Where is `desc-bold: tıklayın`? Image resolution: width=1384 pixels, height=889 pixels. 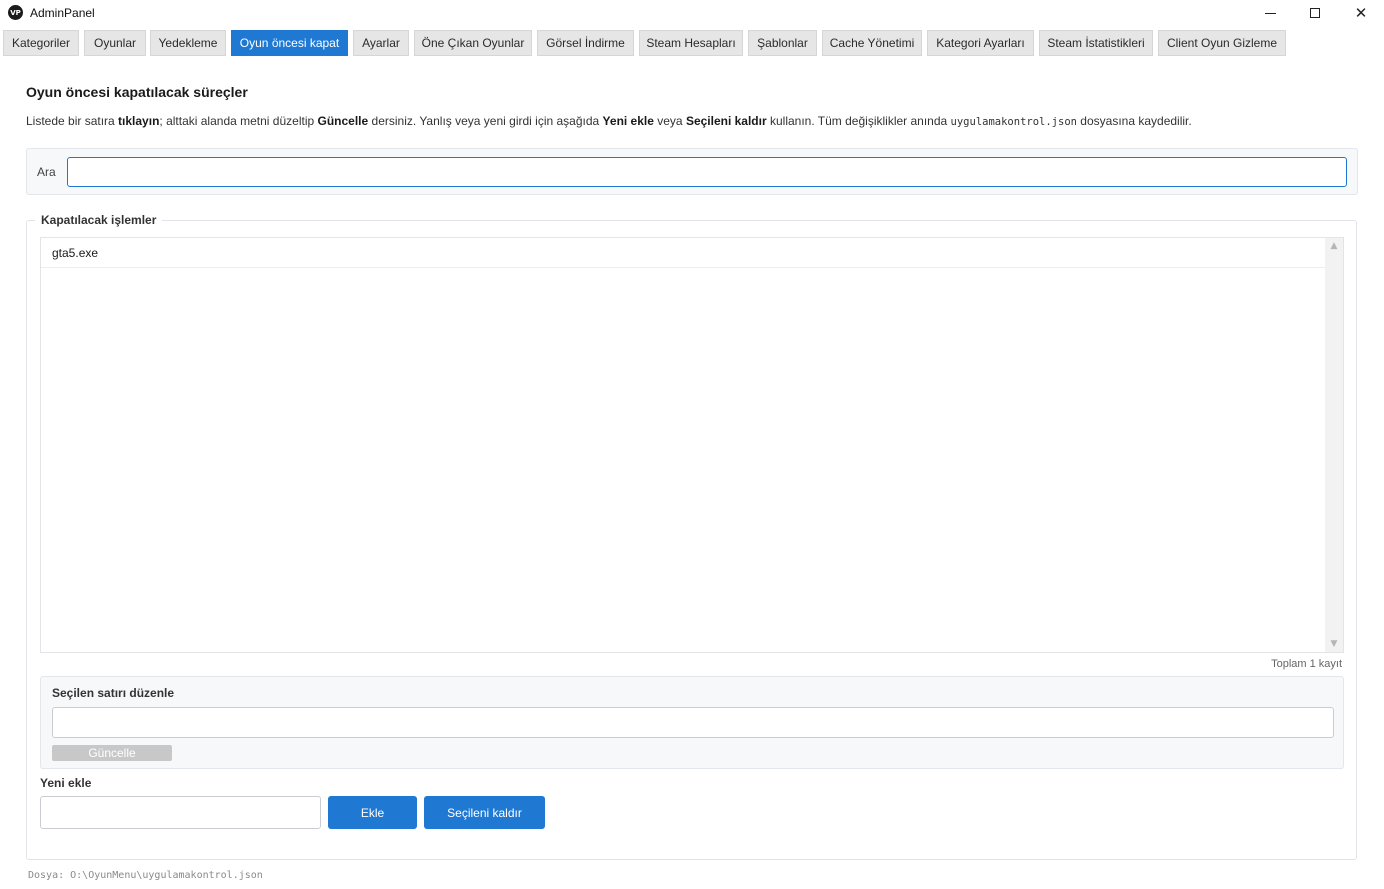 desc-bold: tıklayın is located at coordinates (139, 121).